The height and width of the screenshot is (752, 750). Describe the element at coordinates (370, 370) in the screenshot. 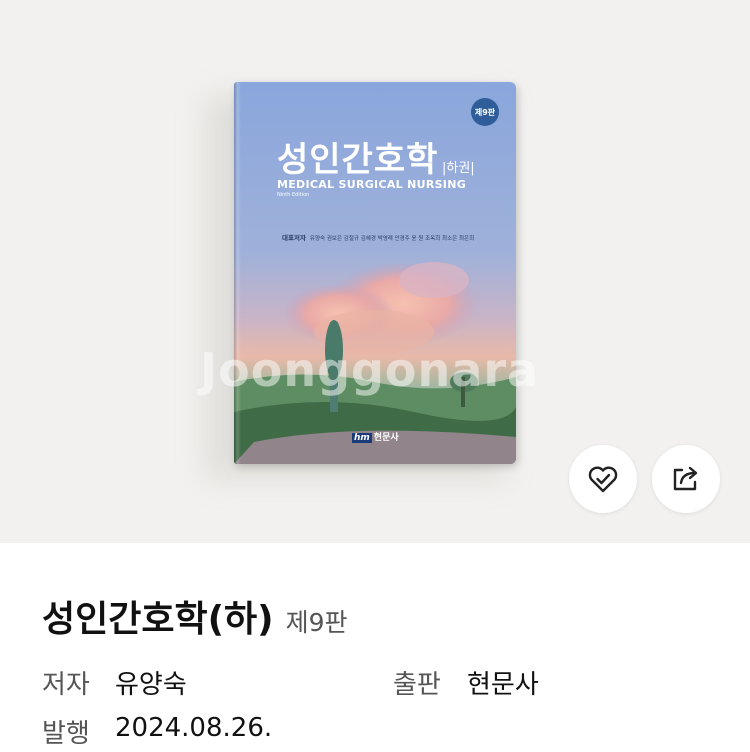

I see `watermark: Joonggonara` at that location.